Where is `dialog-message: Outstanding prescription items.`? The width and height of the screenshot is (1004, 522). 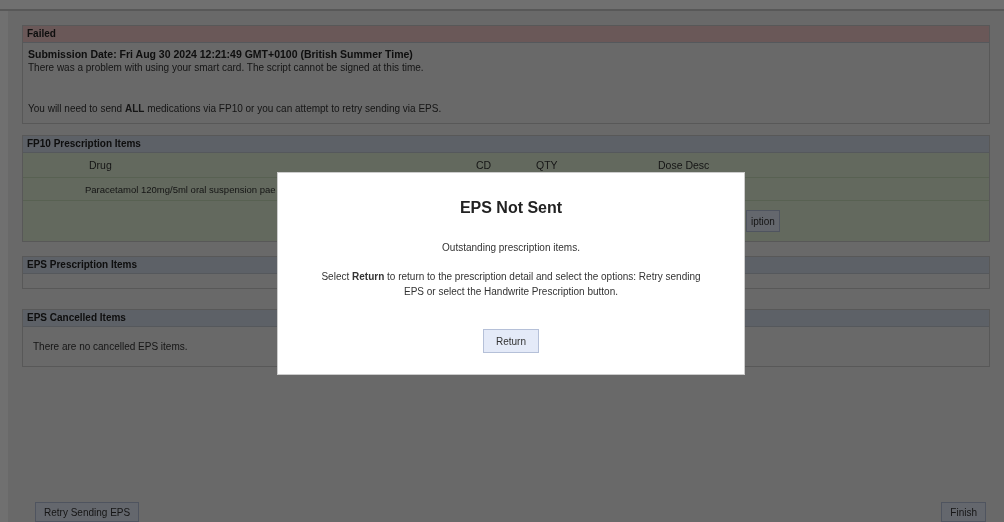 dialog-message: Outstanding prescription items. is located at coordinates (511, 248).